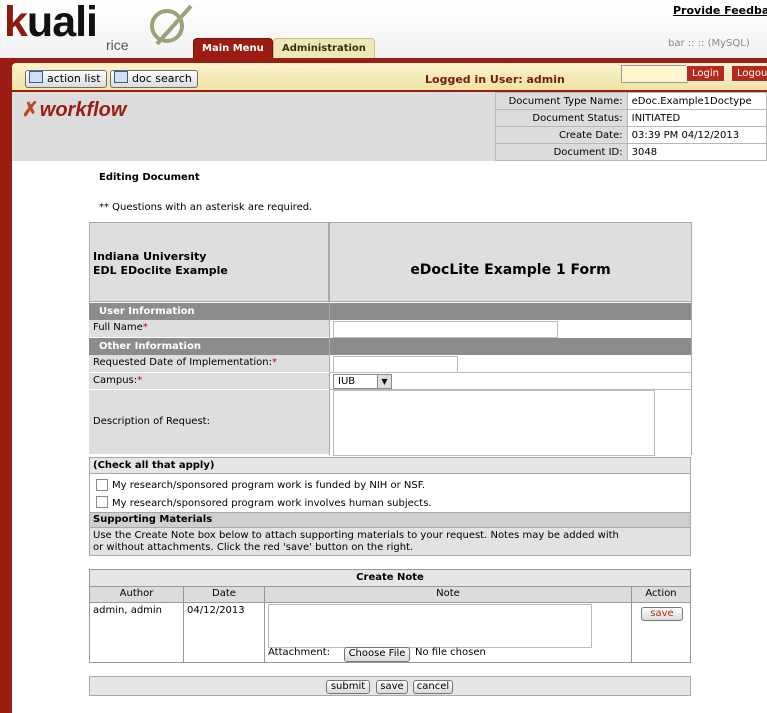 The height and width of the screenshot is (713, 767). I want to click on doc-info-label: Document Type Name:, so click(561, 101).